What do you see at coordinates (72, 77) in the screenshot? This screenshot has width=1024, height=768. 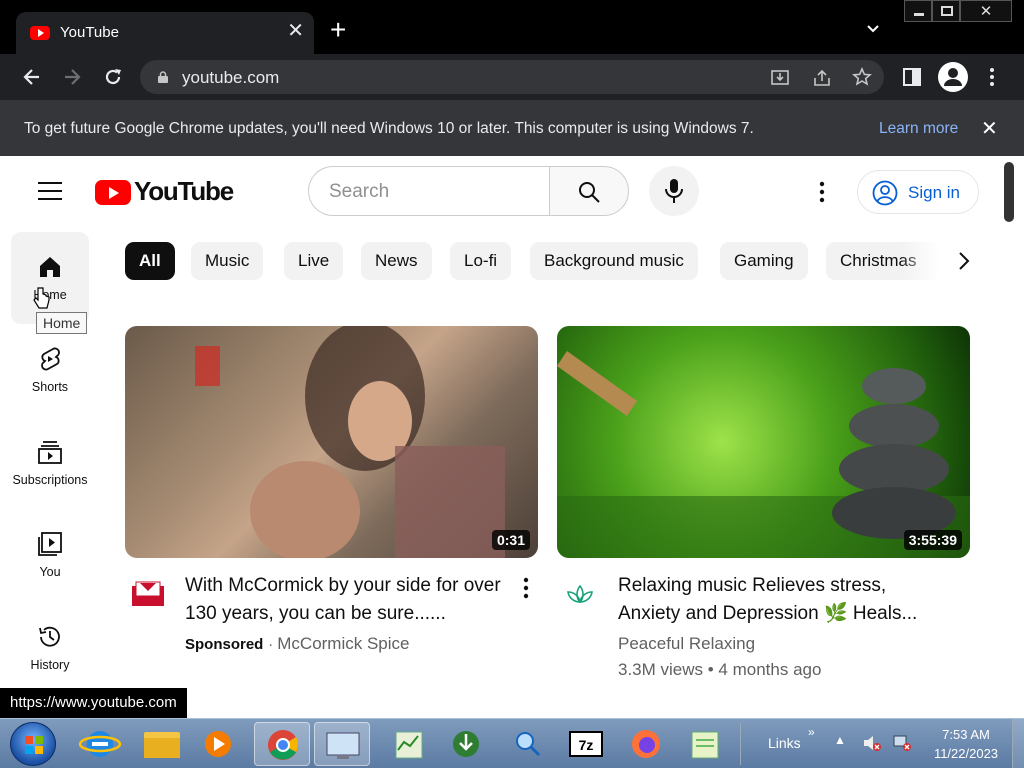 I see `forward-arrow-icon` at bounding box center [72, 77].